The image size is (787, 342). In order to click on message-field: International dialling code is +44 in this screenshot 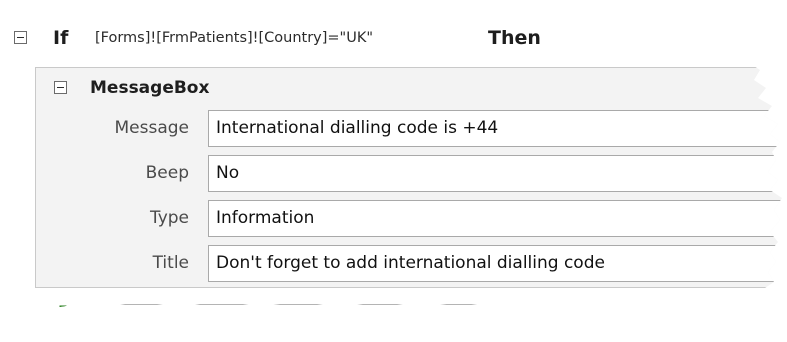, I will do `click(495, 128)`.